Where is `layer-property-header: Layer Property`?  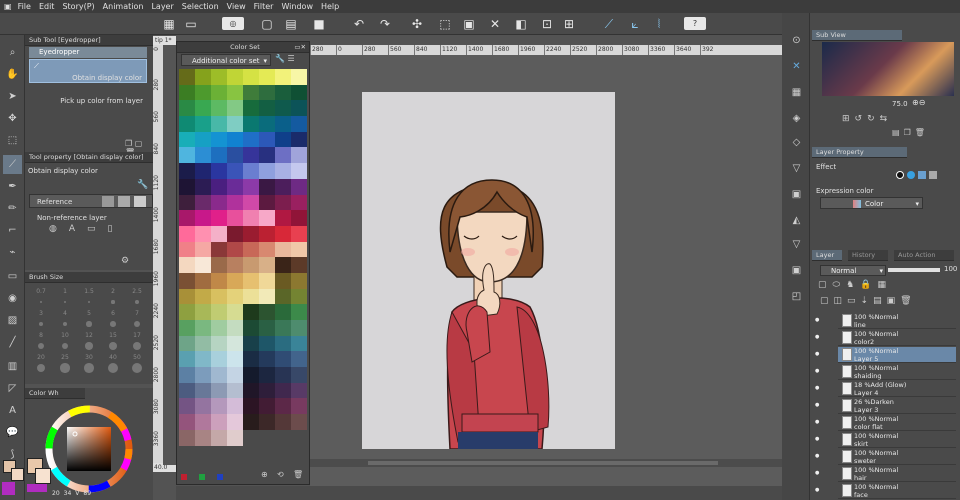
layer-property-header: Layer Property is located at coordinates (859, 152).